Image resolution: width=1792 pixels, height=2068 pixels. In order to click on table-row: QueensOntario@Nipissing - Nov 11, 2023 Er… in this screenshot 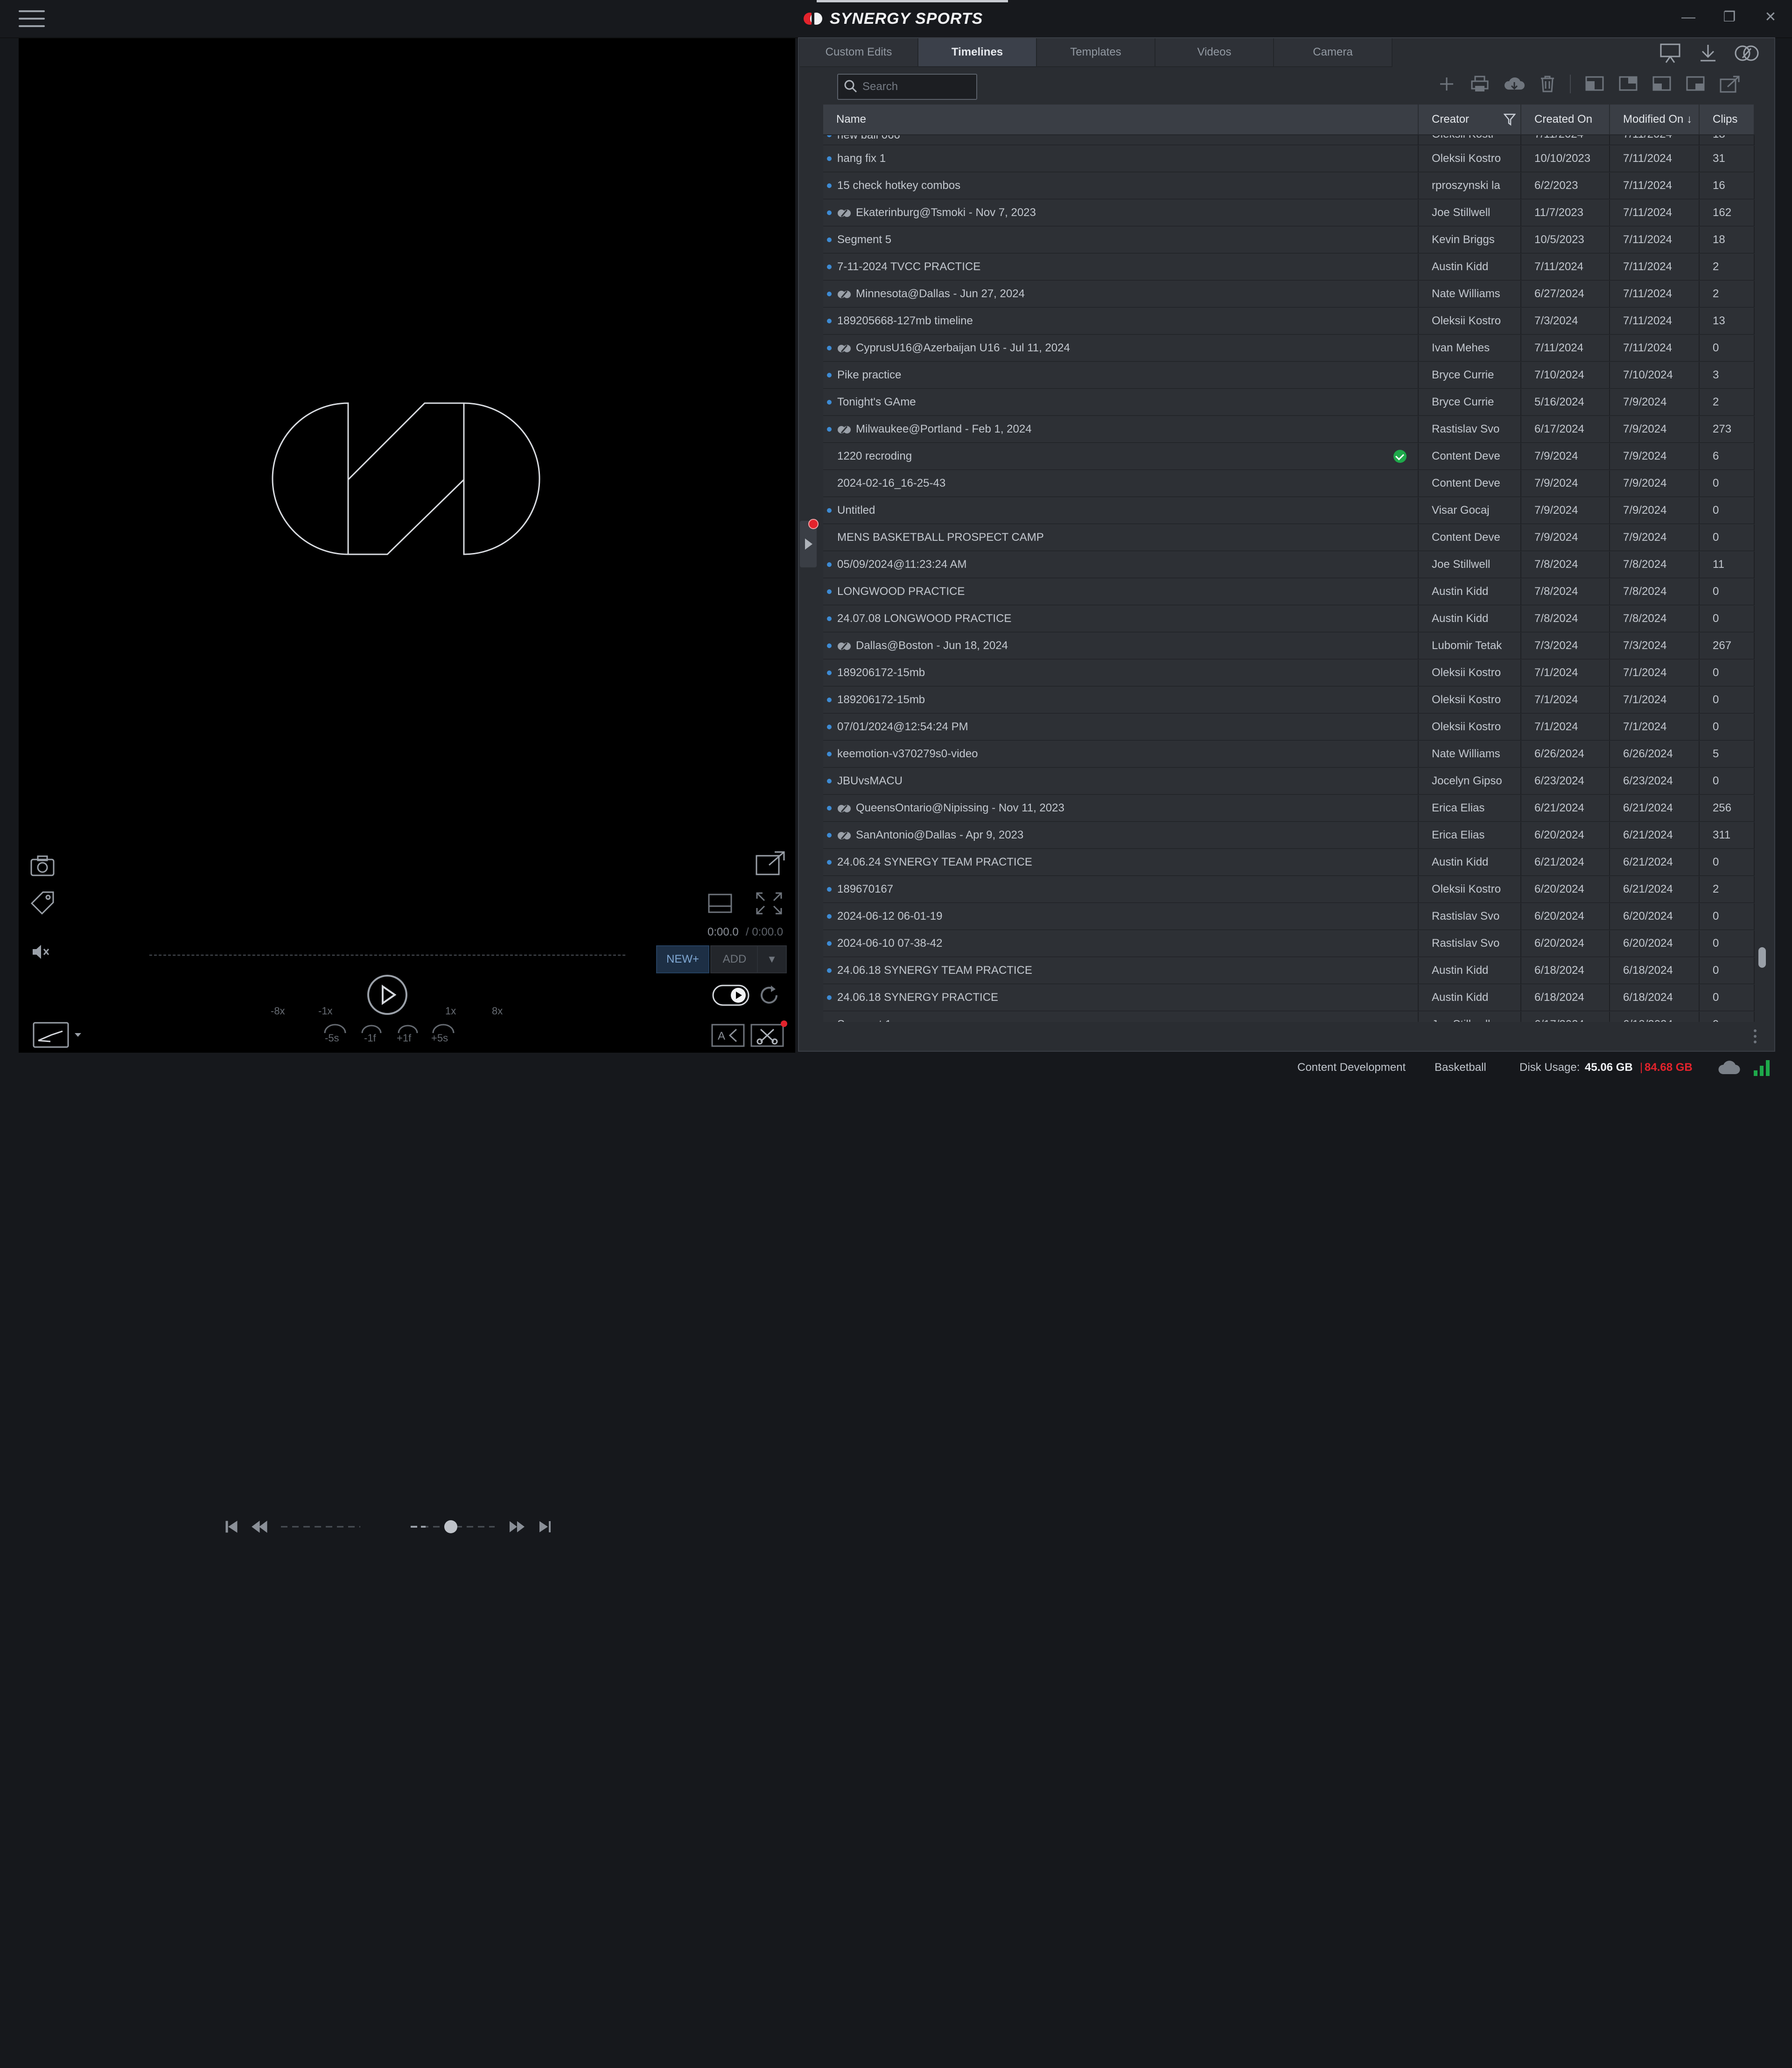, I will do `click(1289, 808)`.